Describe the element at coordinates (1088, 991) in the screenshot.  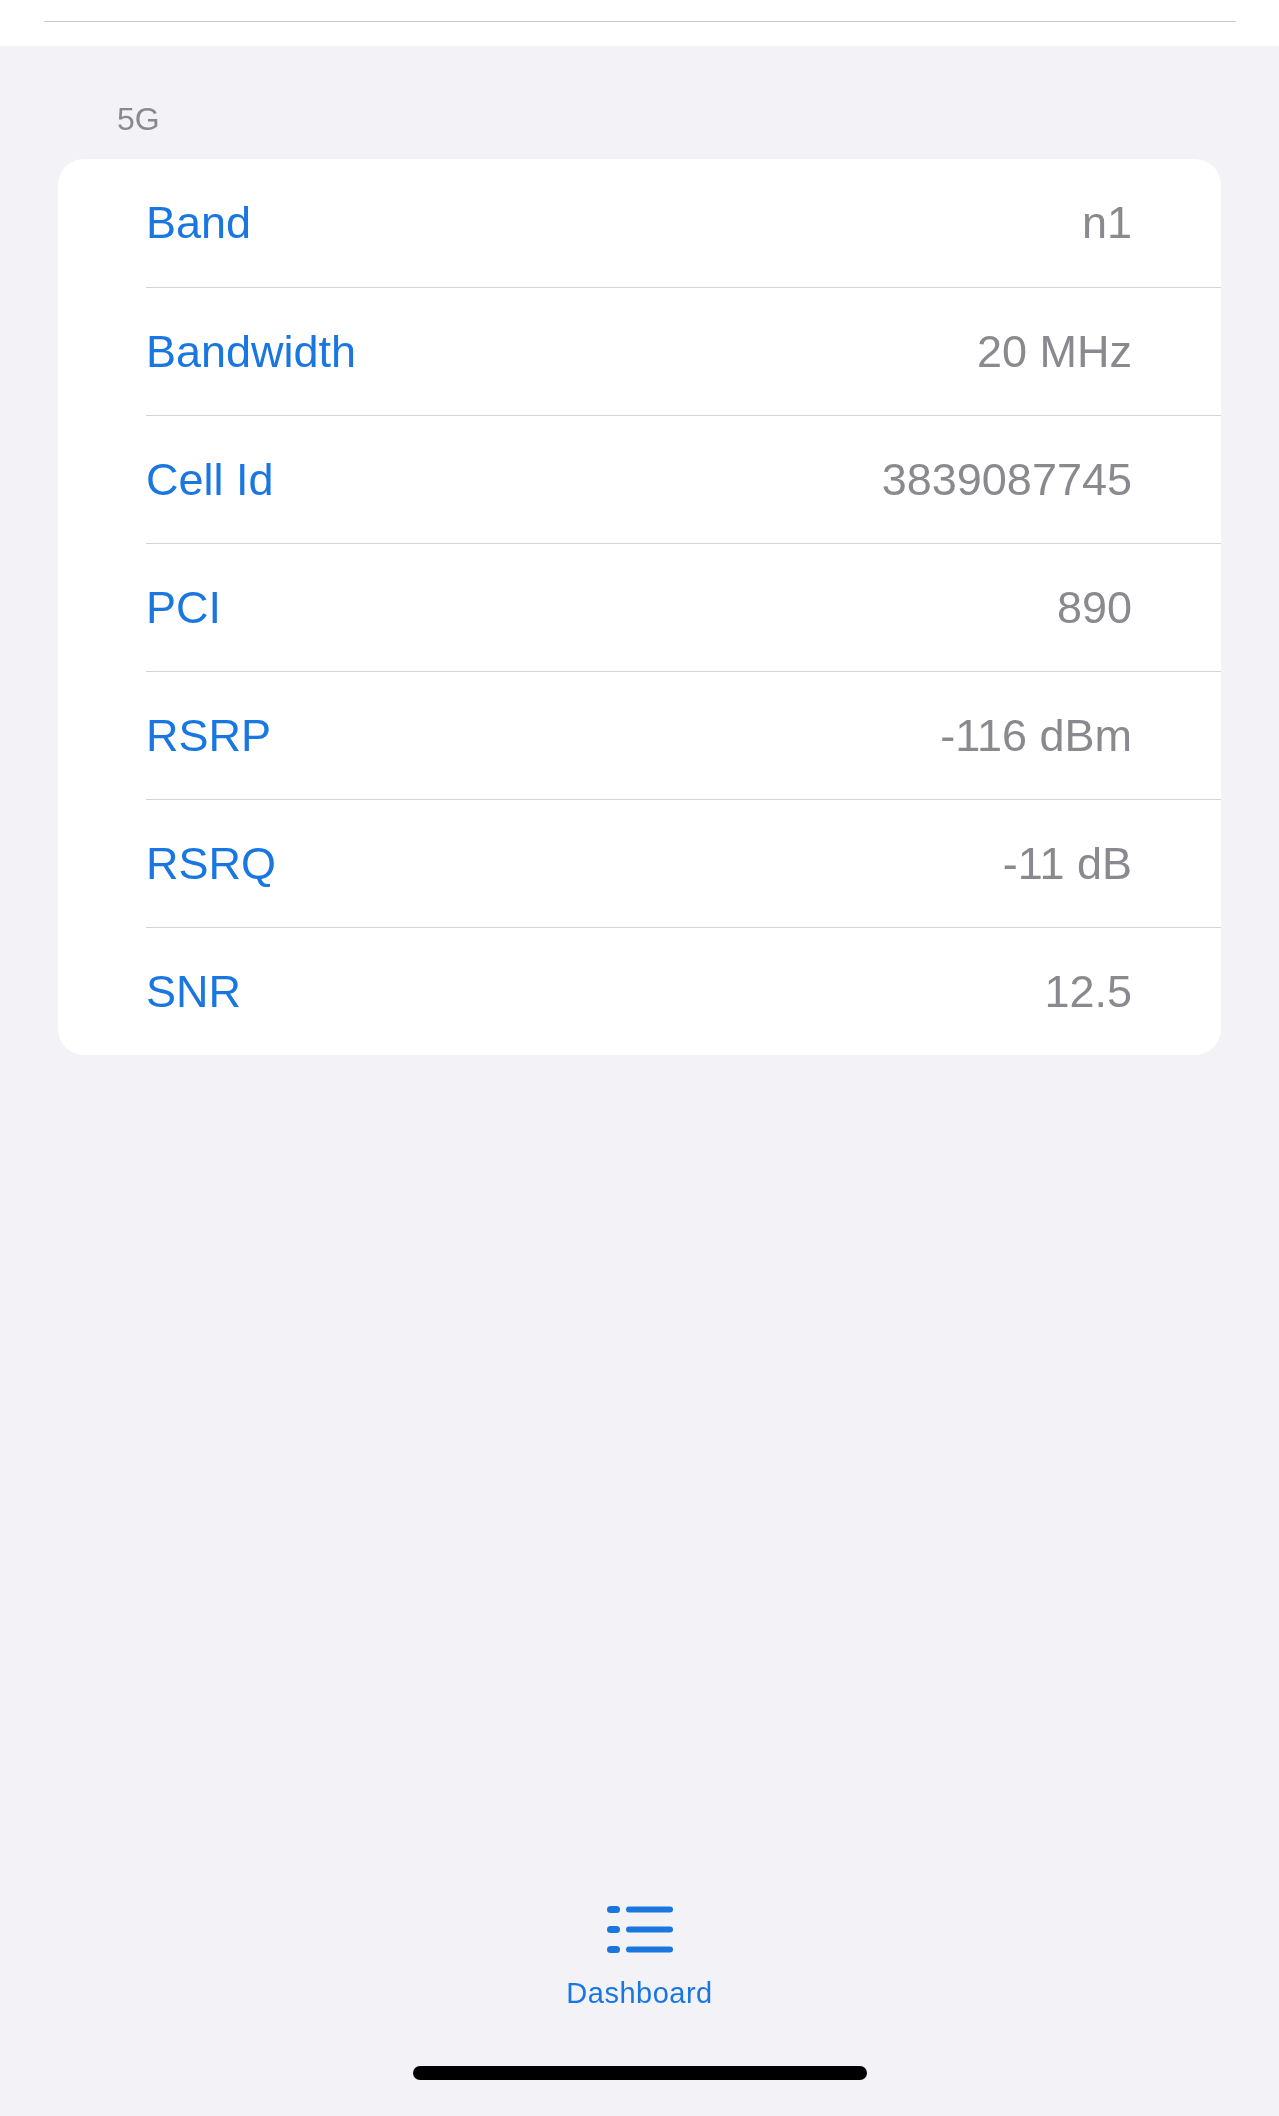
I see `row-value: 12.5` at that location.